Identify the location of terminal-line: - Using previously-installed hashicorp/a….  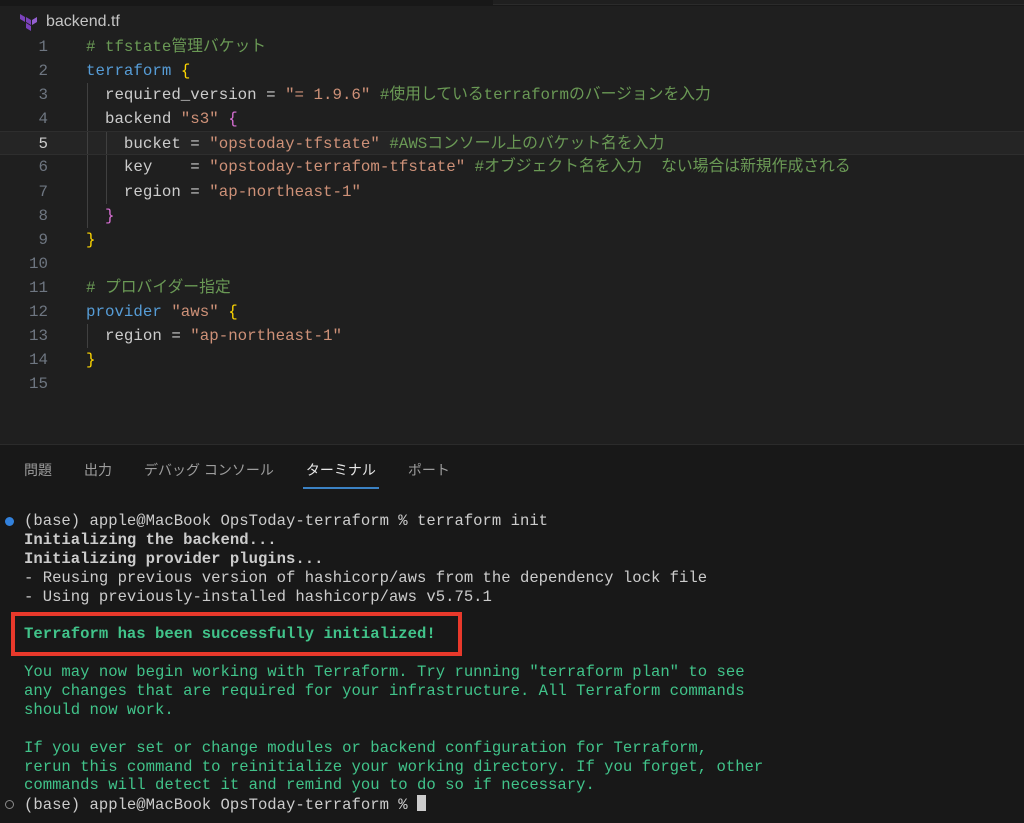
(393, 597).